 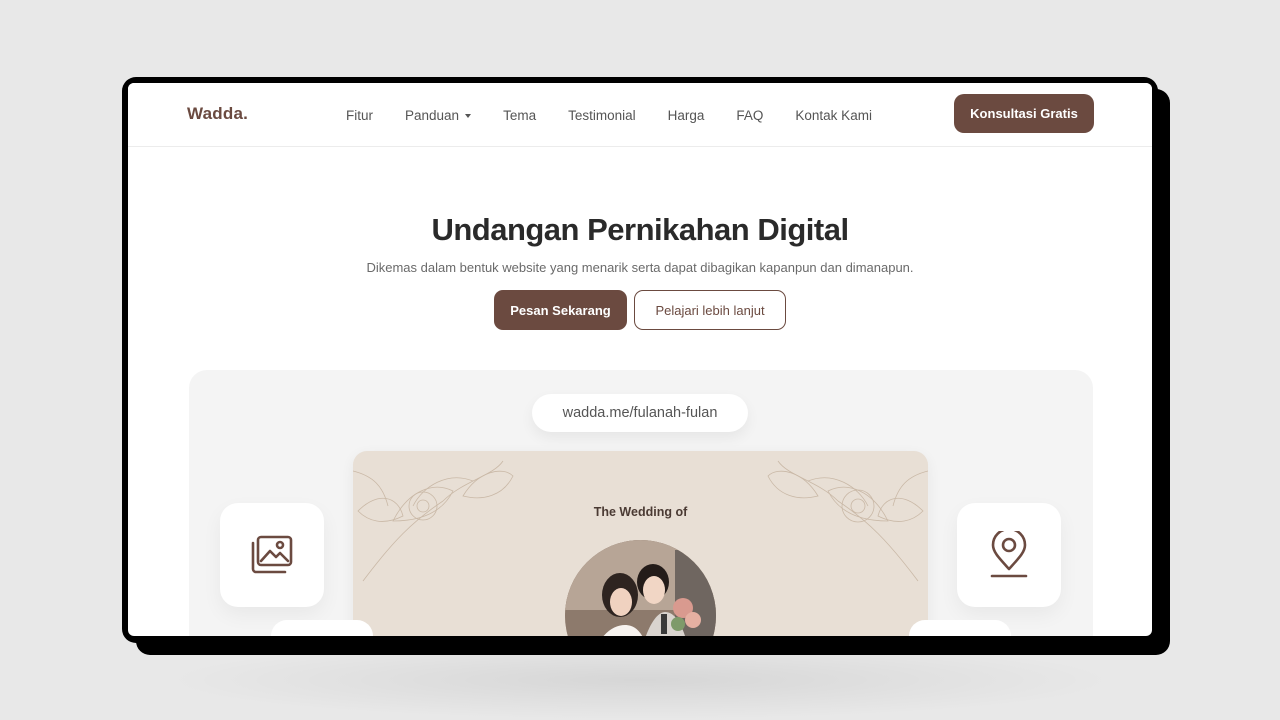 I want to click on logo: Wadda., so click(x=217, y=114).